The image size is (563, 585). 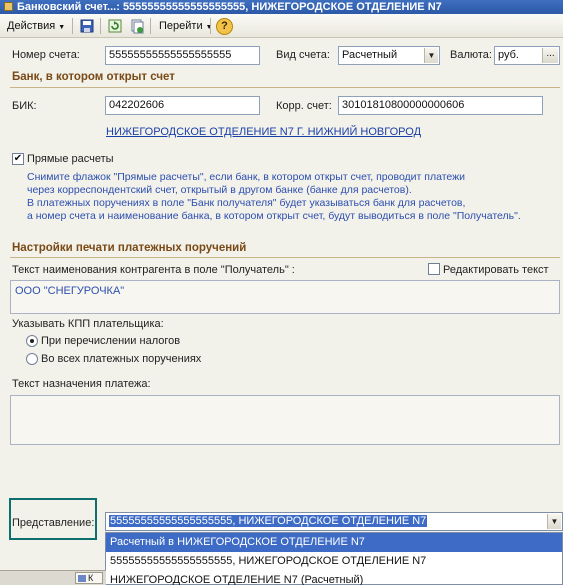 What do you see at coordinates (111, 341) in the screenshot?
I see `radio-taxes-label: При перечислении налогов` at bounding box center [111, 341].